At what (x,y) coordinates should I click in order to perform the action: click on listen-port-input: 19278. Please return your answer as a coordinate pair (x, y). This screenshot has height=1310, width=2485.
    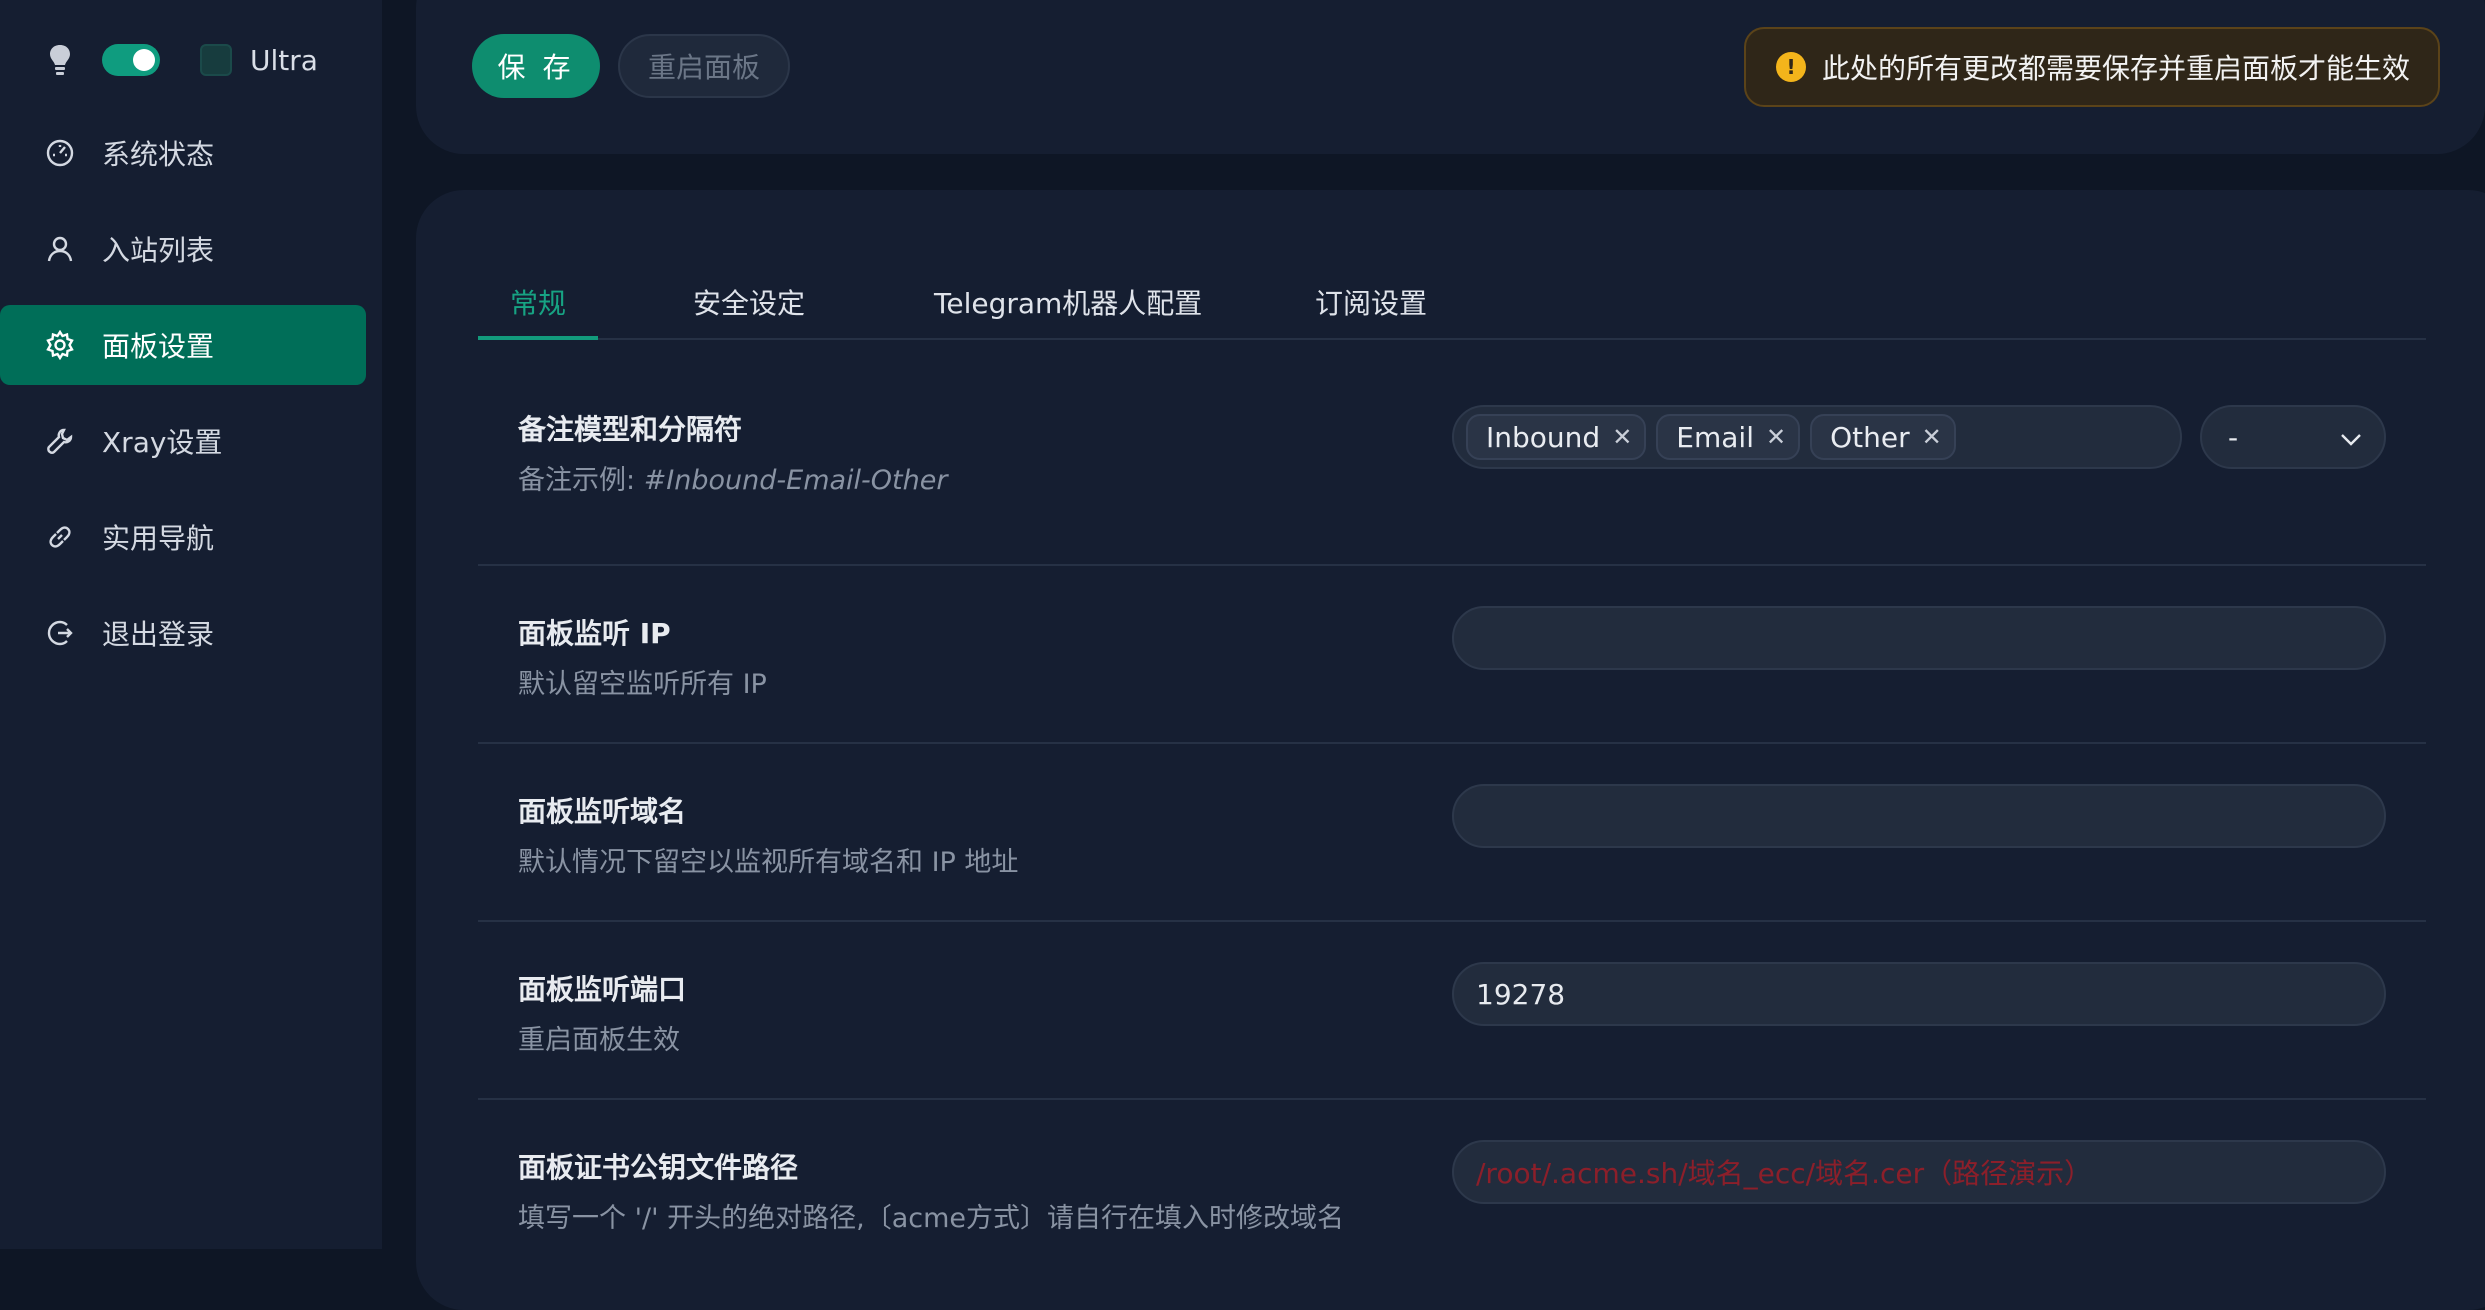
    Looking at the image, I should click on (1919, 994).